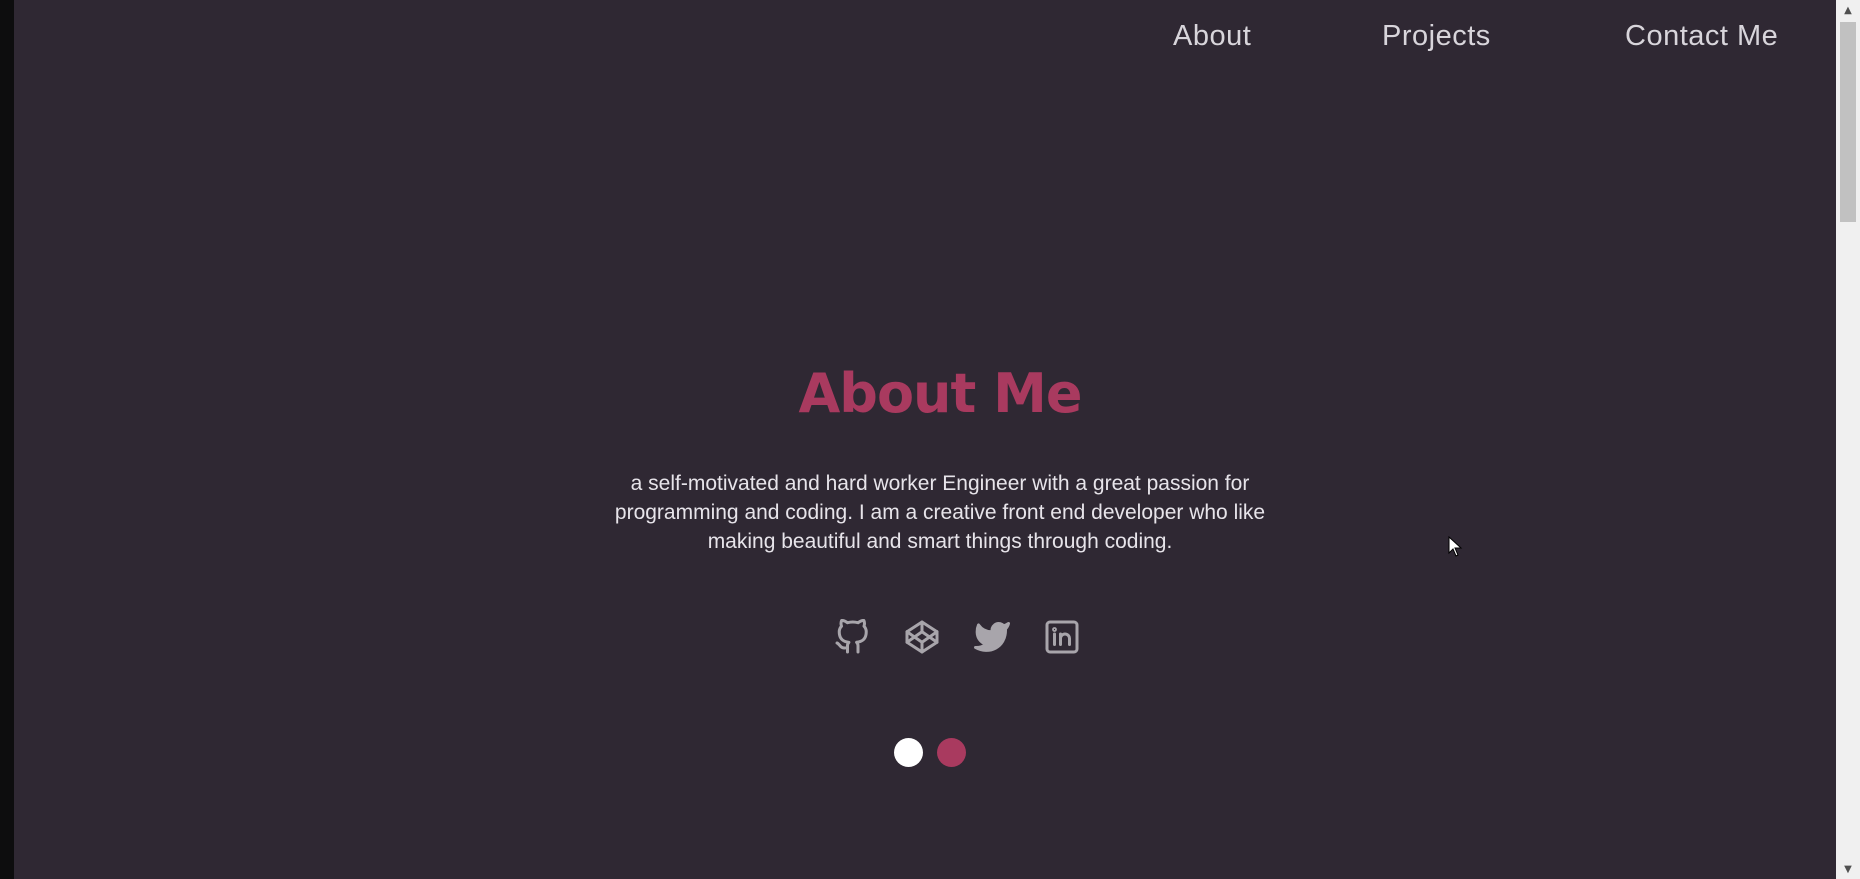 The height and width of the screenshot is (879, 1860). Describe the element at coordinates (908, 752) in the screenshot. I see `slider-dot` at that location.